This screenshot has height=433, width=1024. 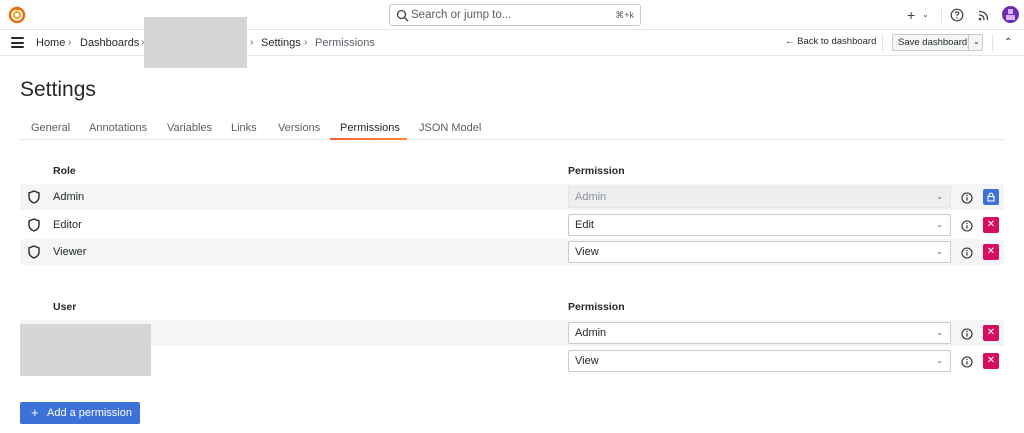 I want to click on save-dashboard-button: Save dashboard ⌄, so click(x=937, y=42).